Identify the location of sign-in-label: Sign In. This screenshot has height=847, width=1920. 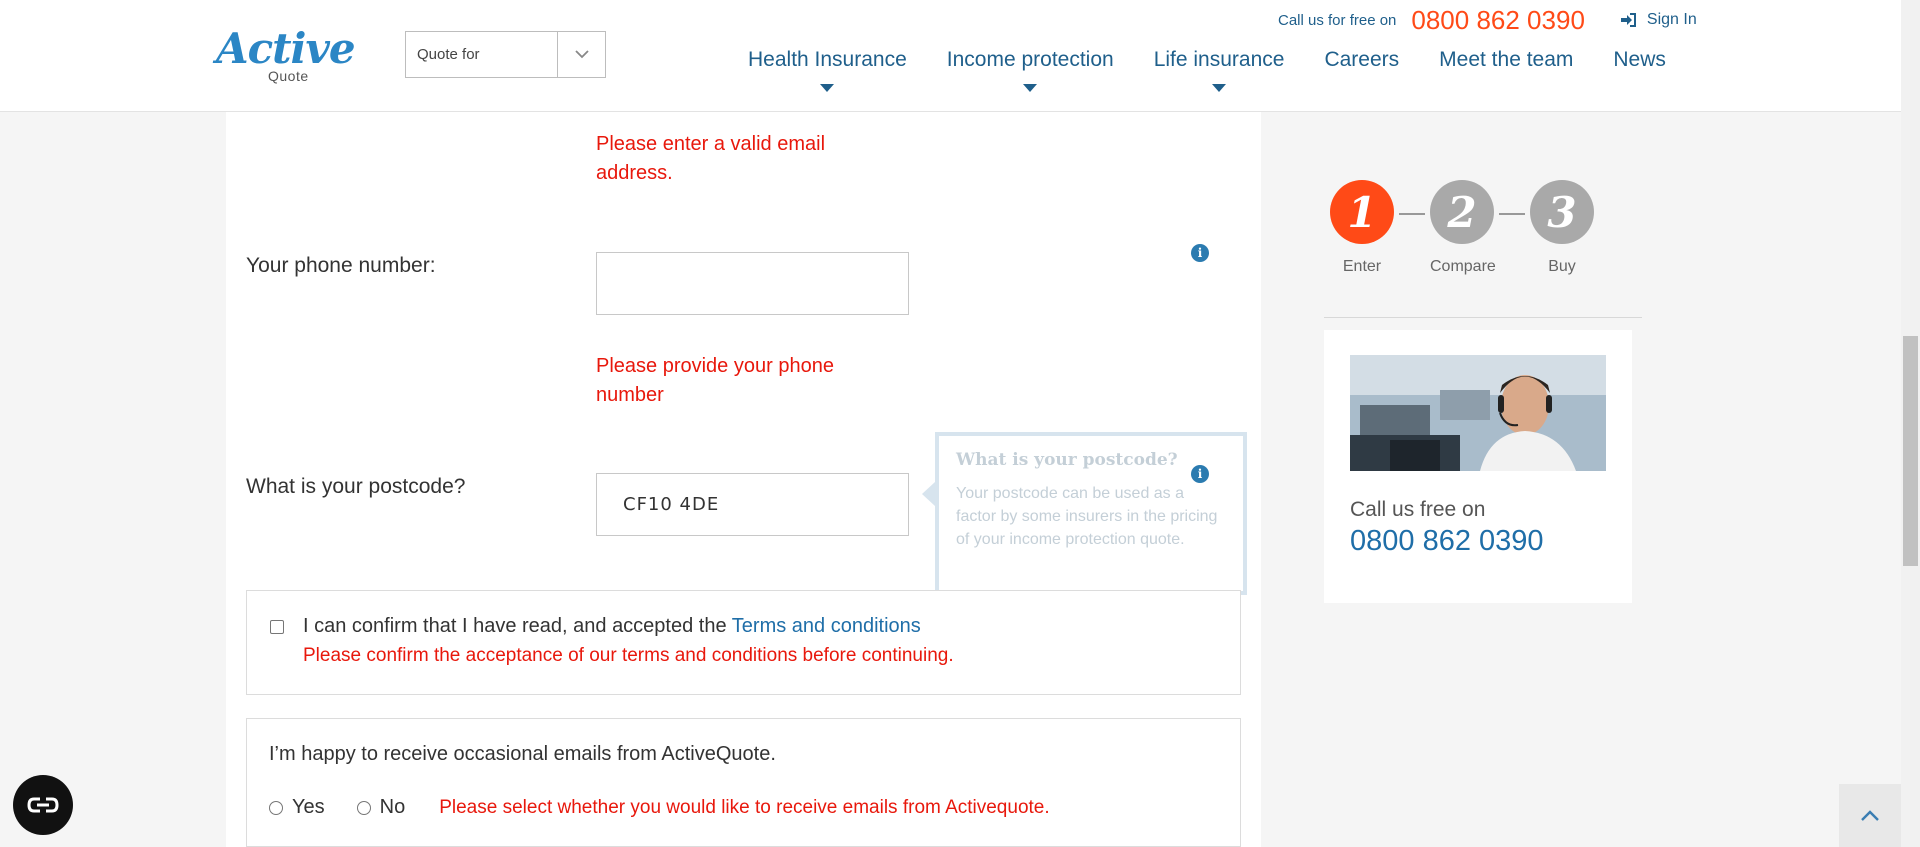
(1671, 19).